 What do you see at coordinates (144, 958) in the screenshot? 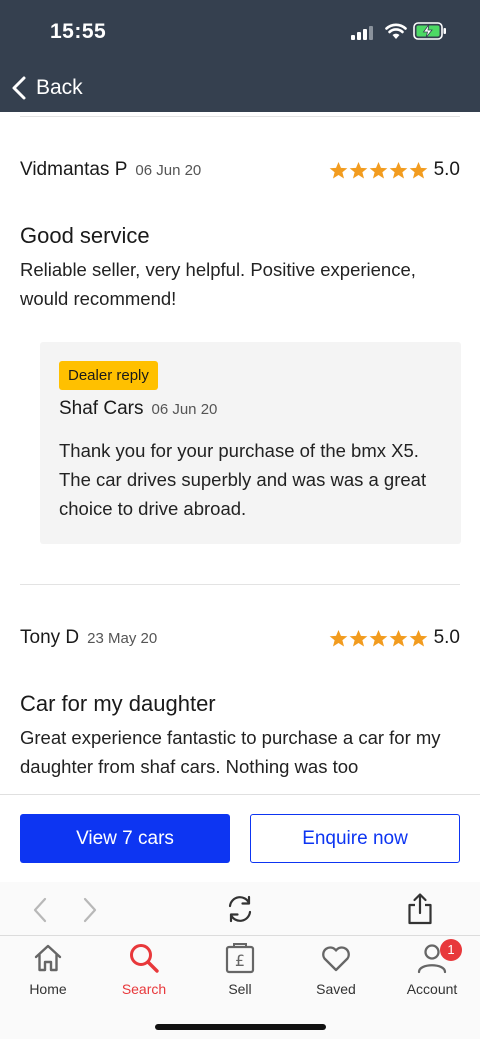
I see `search-icon` at bounding box center [144, 958].